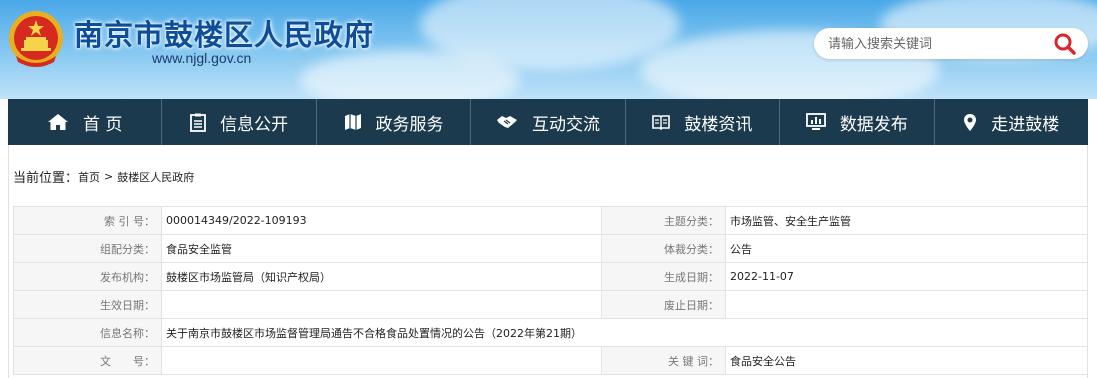 This screenshot has width=1097, height=378. Describe the element at coordinates (815, 121) in the screenshot. I see `monitor-chart-icon` at that location.